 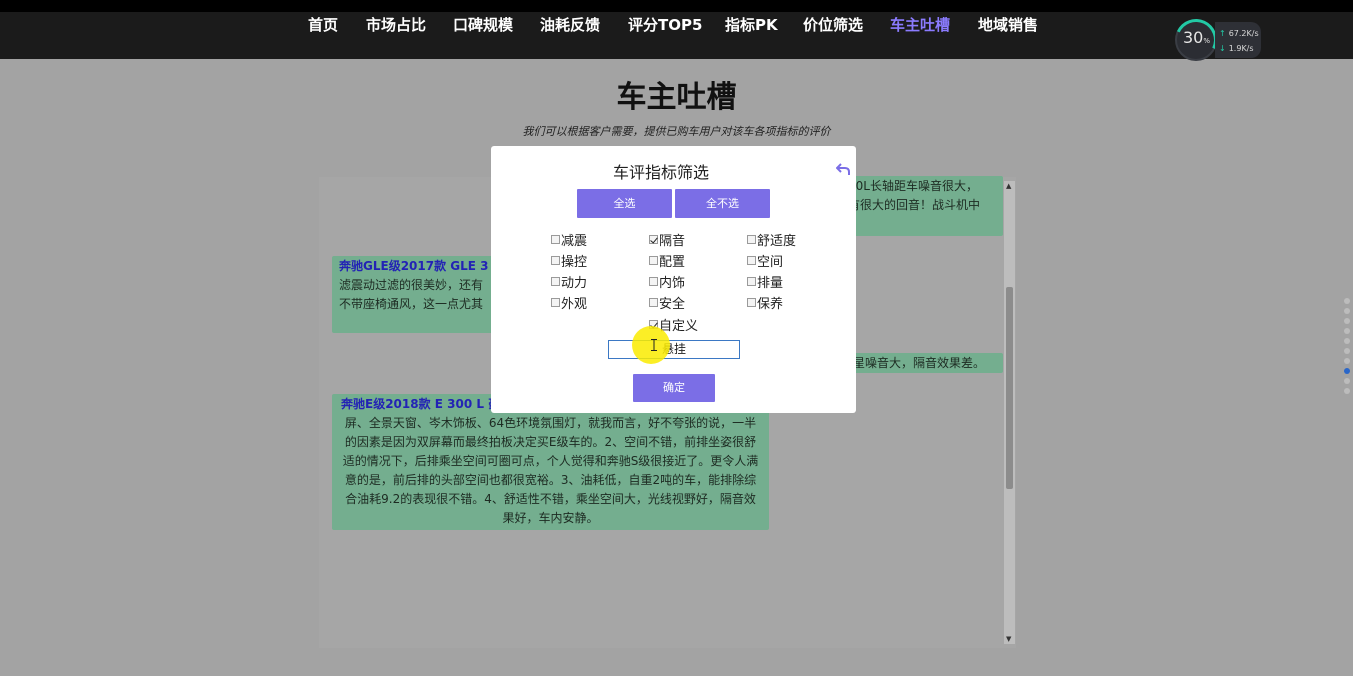 What do you see at coordinates (660, 172) in the screenshot?
I see `modal-title: 车评指标筛选` at bounding box center [660, 172].